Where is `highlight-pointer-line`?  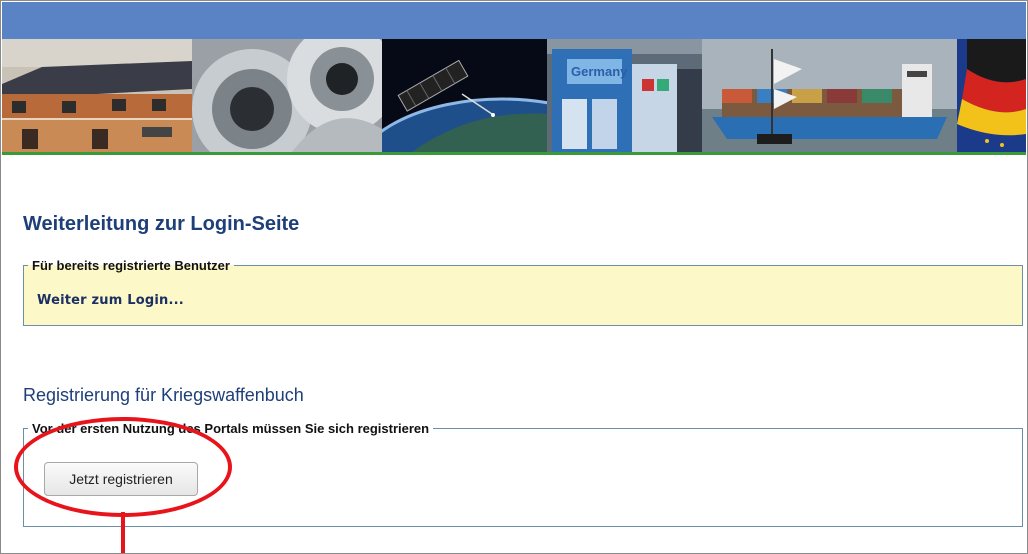 highlight-pointer-line is located at coordinates (123, 532).